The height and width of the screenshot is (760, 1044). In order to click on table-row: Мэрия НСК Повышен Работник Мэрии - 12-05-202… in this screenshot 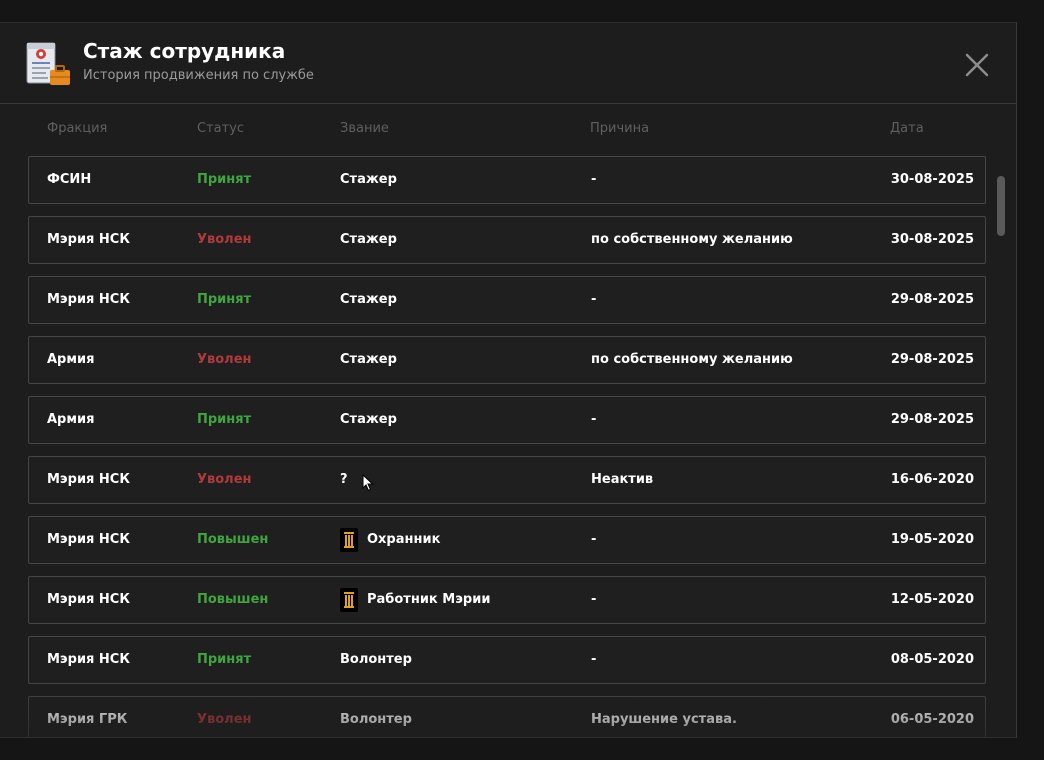, I will do `click(507, 600)`.